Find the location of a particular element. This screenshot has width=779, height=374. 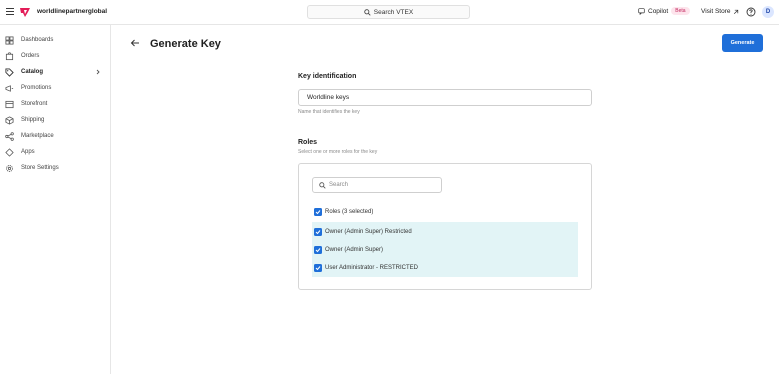

sidebar-item-label: Promotions is located at coordinates (36, 88).